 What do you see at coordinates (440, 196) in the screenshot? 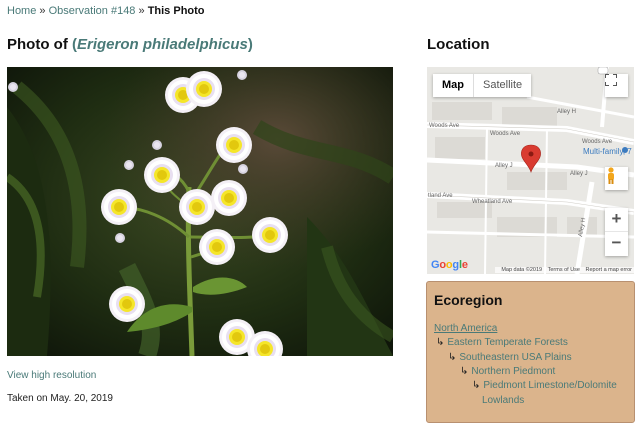
I see `street-label: tland Ave` at bounding box center [440, 196].